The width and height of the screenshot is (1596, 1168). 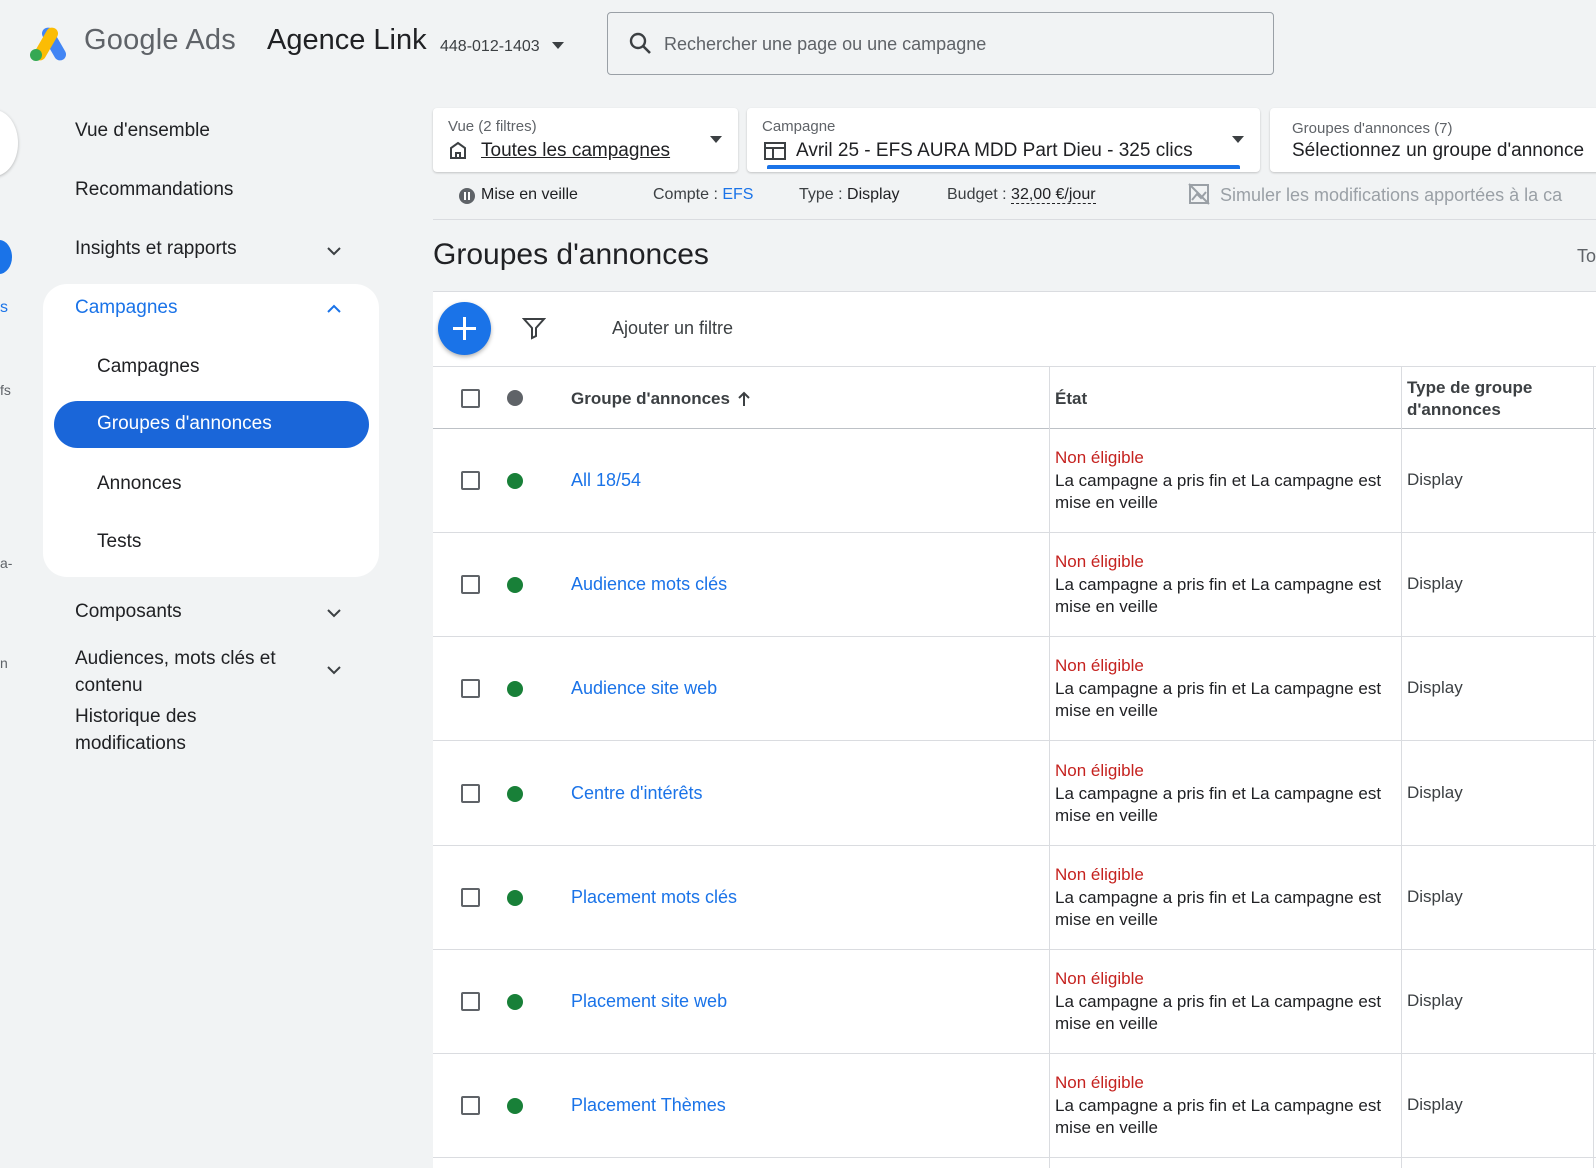 What do you see at coordinates (534, 328) in the screenshot?
I see `filter-icon` at bounding box center [534, 328].